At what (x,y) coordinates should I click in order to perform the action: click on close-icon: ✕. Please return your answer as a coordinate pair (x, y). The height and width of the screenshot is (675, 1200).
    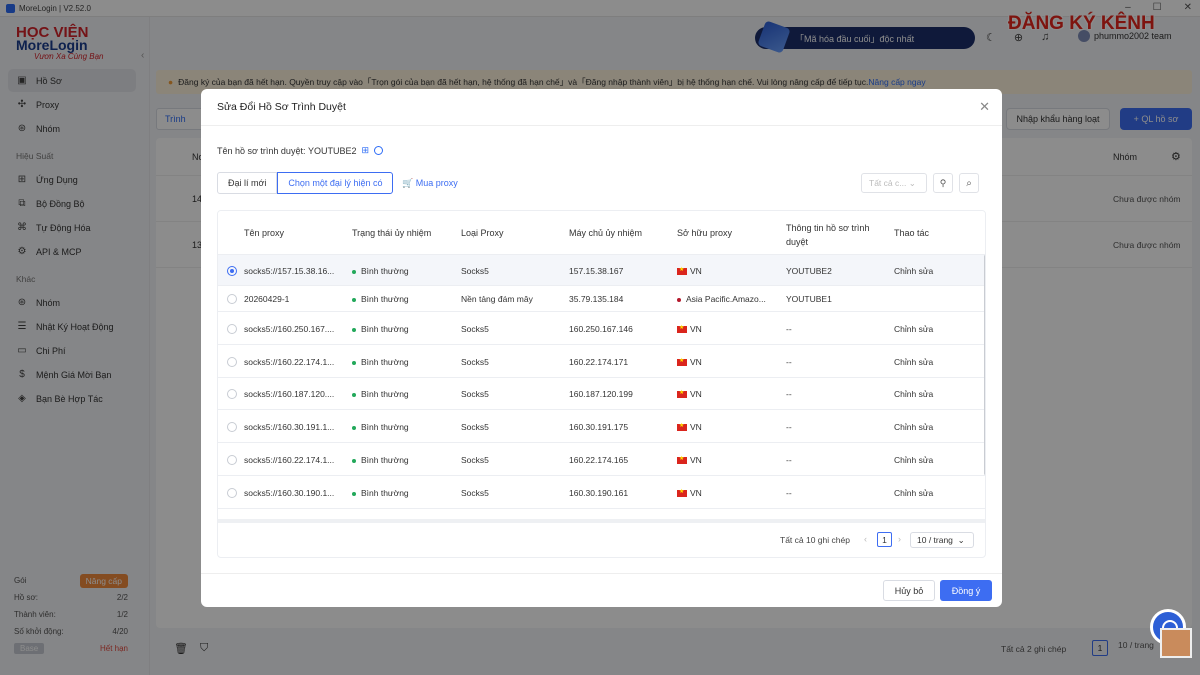
    Looking at the image, I should click on (984, 107).